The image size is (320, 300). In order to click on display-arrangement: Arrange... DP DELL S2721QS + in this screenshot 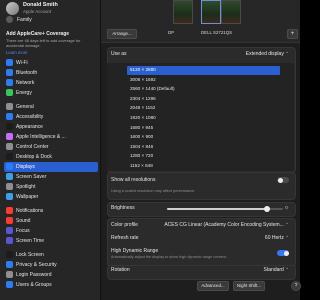, I will do `click(200, 21)`.